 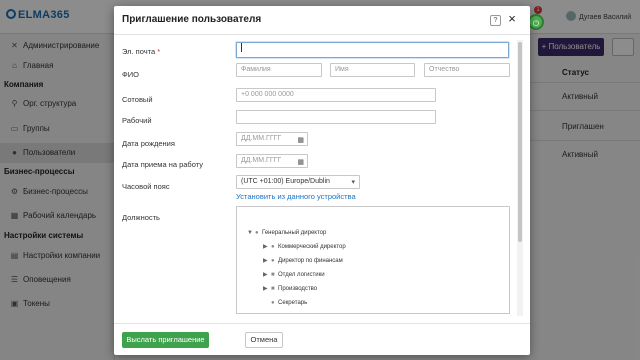 What do you see at coordinates (130, 74) in the screenshot?
I see `fio-label: ФИО` at bounding box center [130, 74].